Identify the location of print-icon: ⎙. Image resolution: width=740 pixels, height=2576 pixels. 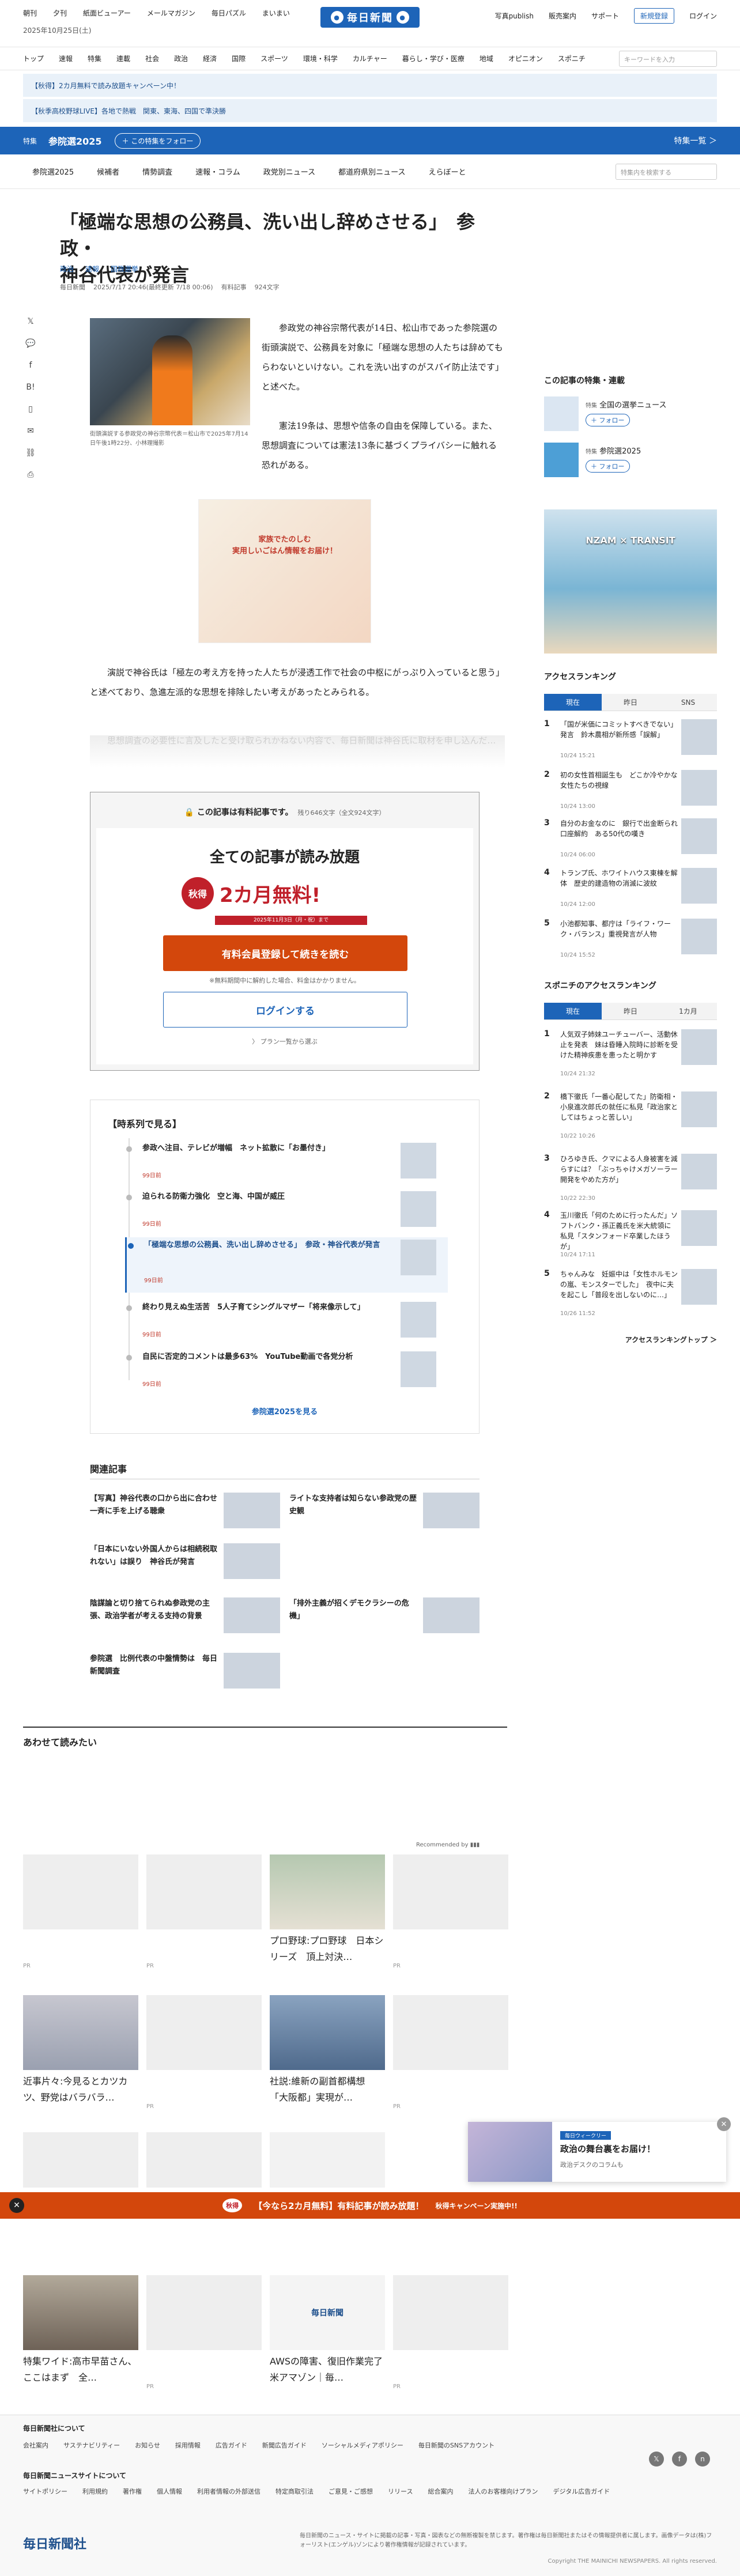
(30, 474).